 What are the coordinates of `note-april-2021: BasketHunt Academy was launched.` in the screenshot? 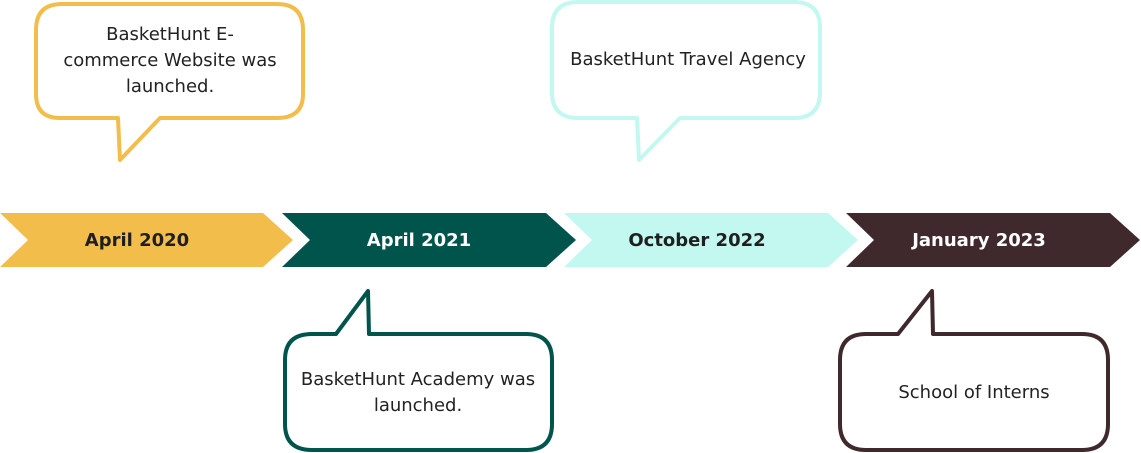 It's located at (418, 392).